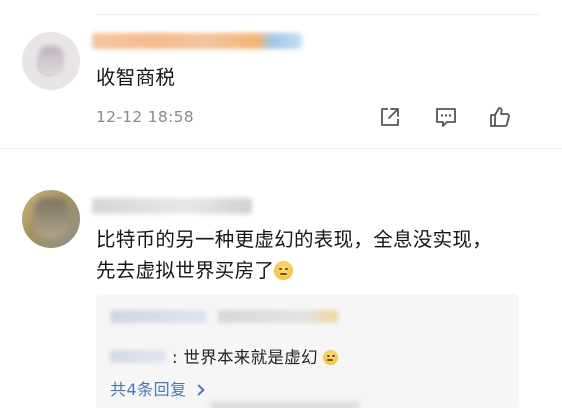 The height and width of the screenshot is (408, 562). I want to click on footer-blurred-text, so click(285, 405).